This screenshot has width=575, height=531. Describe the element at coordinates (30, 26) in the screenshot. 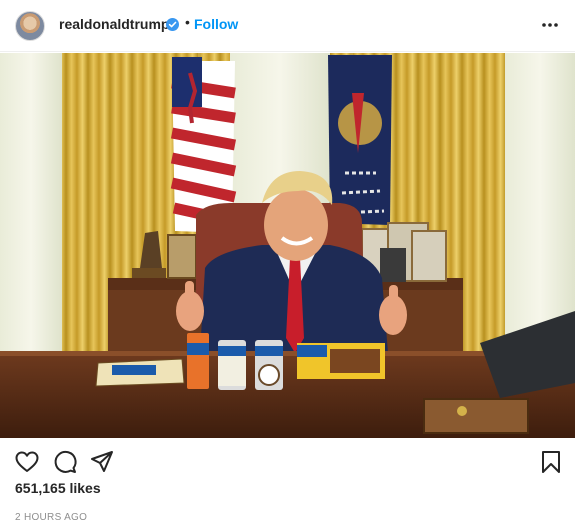

I see `avatar` at that location.